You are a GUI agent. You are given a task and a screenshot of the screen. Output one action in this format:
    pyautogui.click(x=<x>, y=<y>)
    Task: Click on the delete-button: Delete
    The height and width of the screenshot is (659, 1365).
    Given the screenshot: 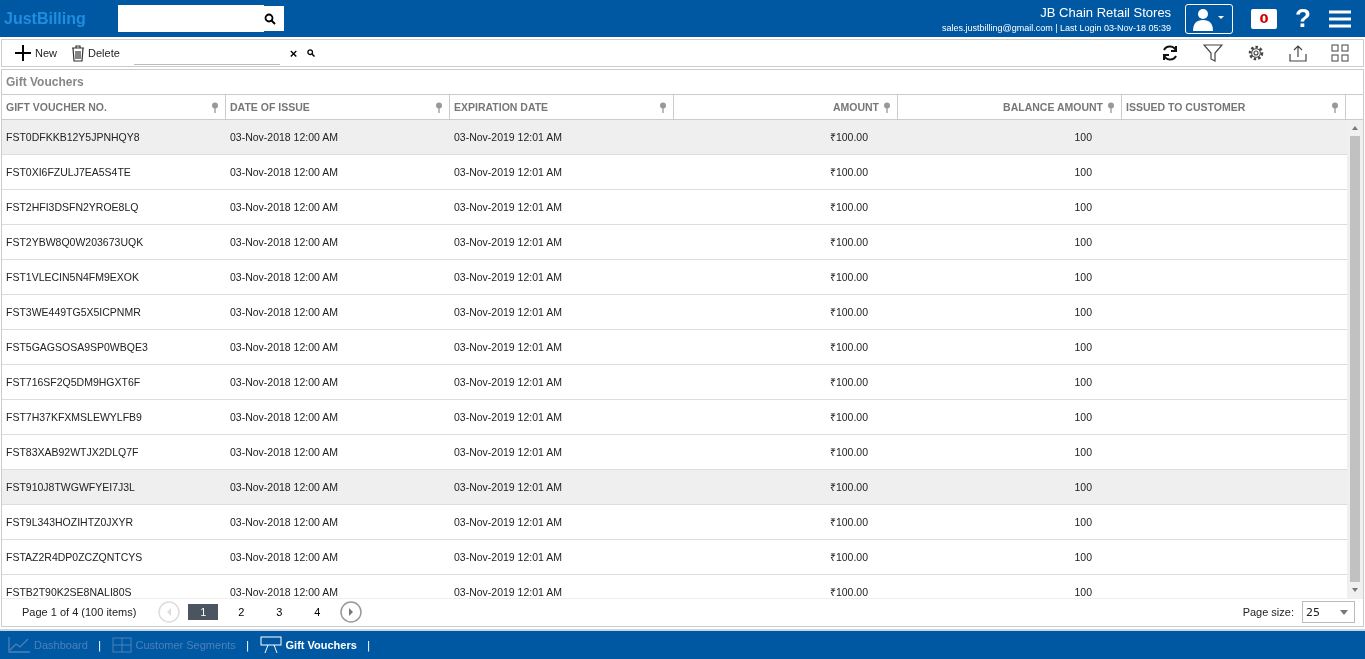 What is the action you would take?
    pyautogui.click(x=95, y=53)
    